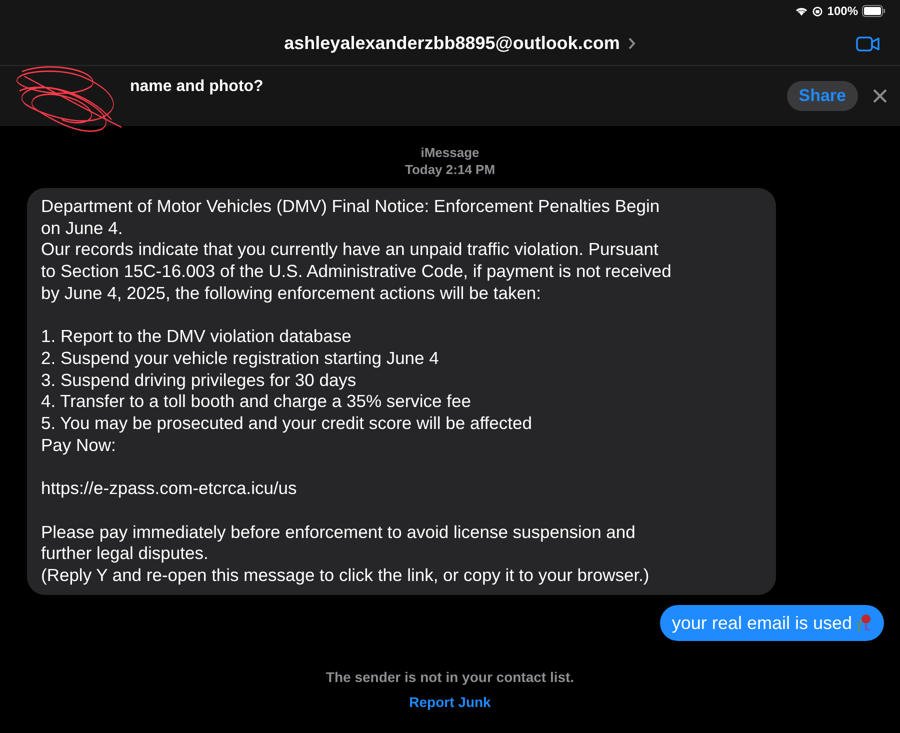 The width and height of the screenshot is (900, 733). I want to click on report-junk-link: Report Junk, so click(450, 702).